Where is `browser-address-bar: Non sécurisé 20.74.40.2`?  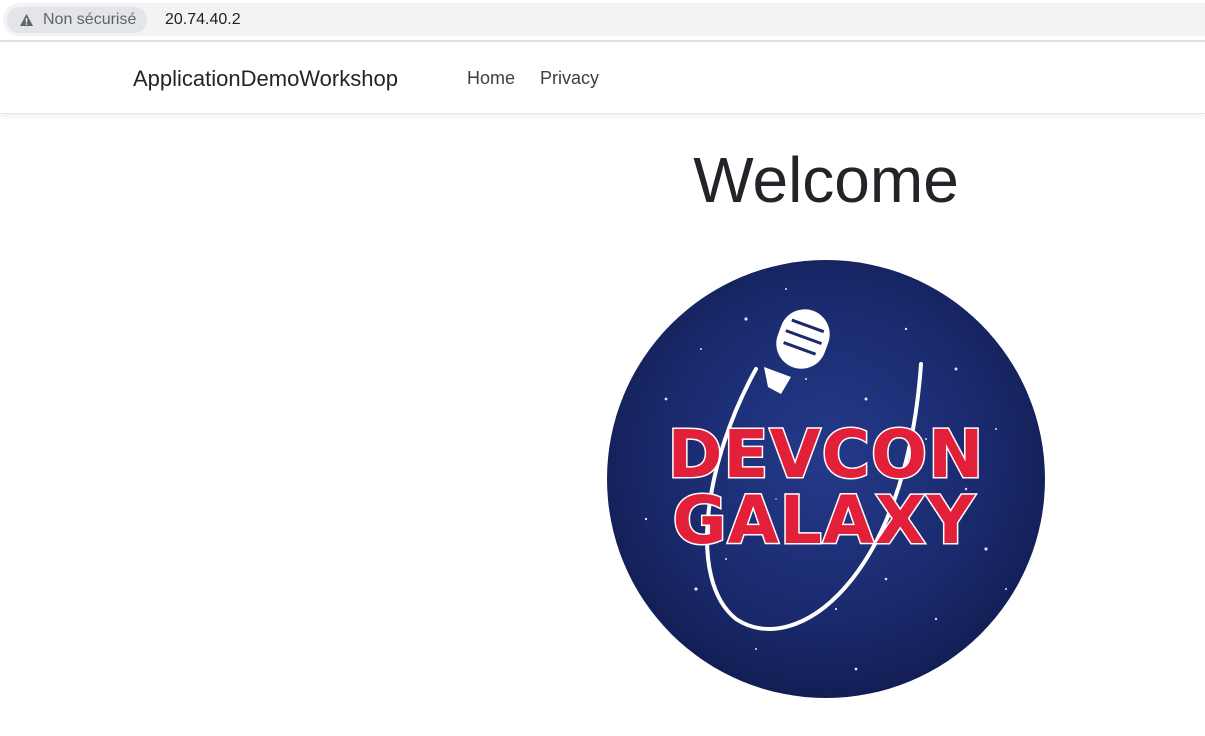 browser-address-bar: Non sécurisé 20.74.40.2 is located at coordinates (602, 21).